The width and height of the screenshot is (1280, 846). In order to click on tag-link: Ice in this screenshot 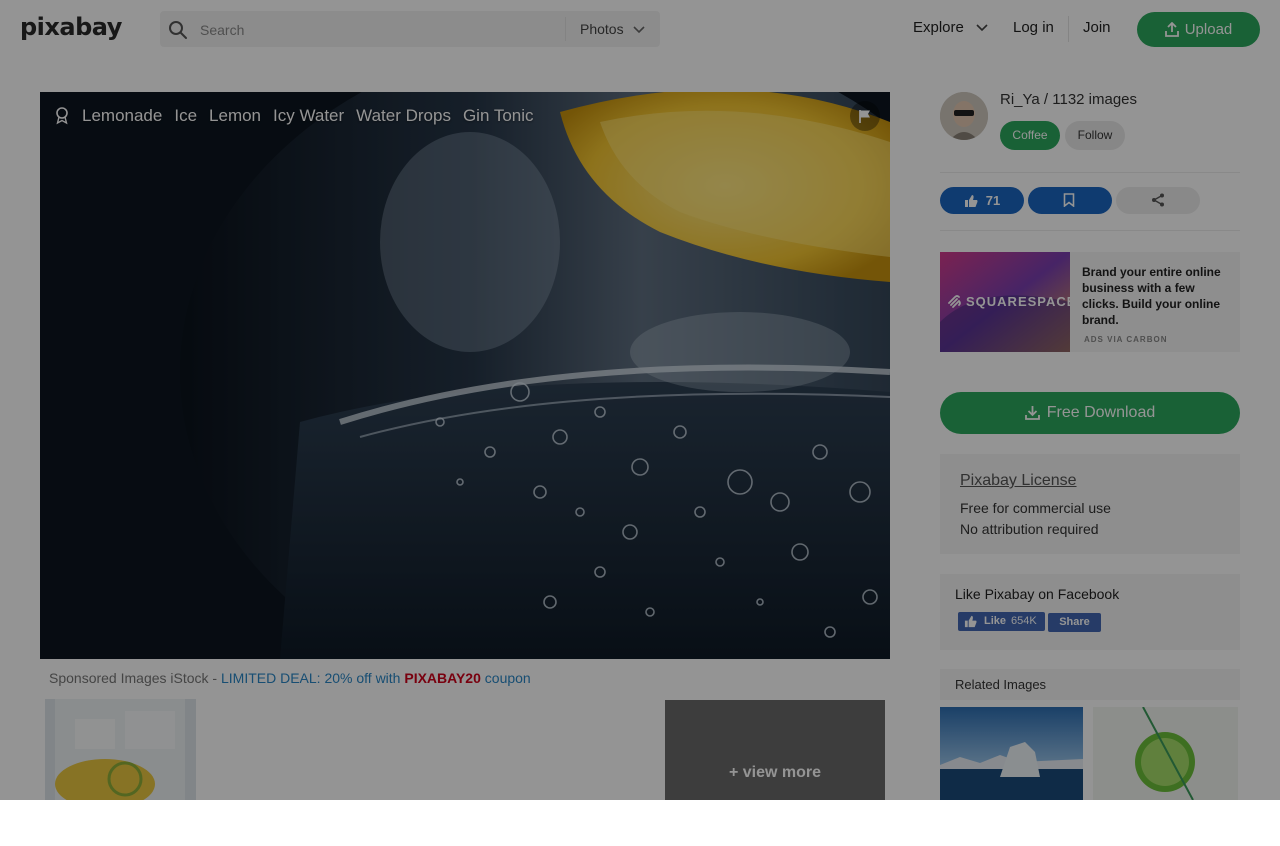, I will do `click(185, 116)`.